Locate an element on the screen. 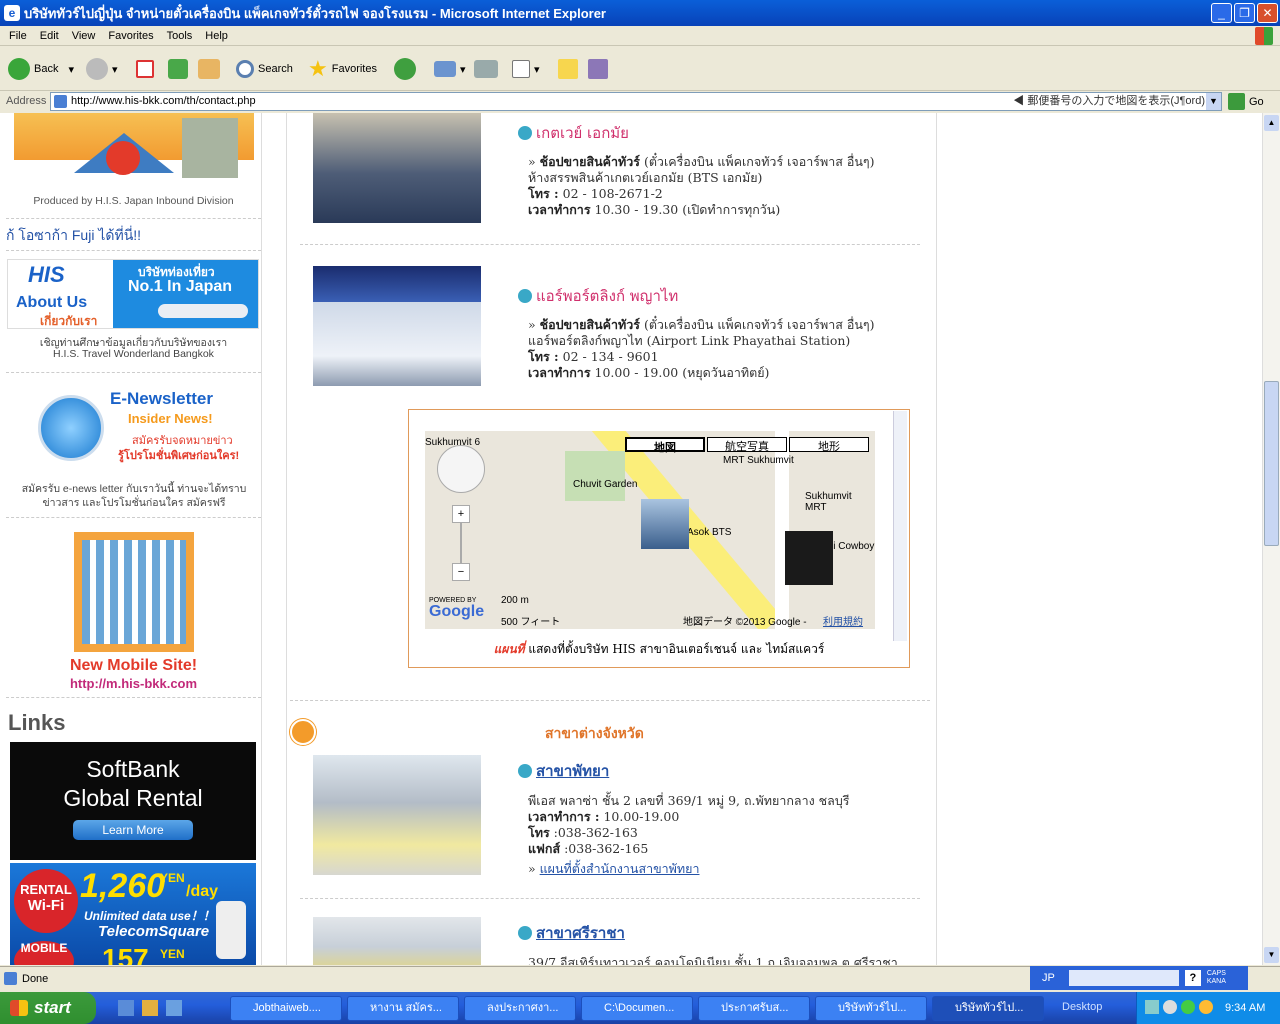  map-tab-map: 地図 is located at coordinates (665, 445).